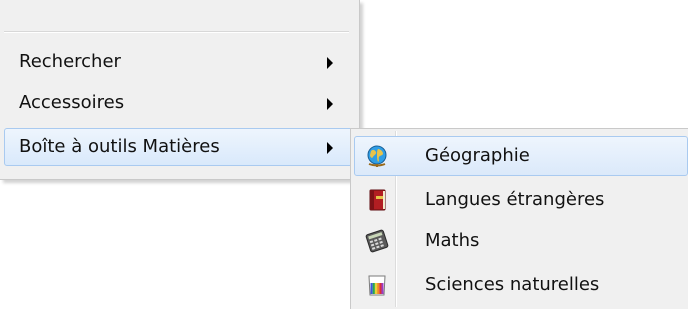  What do you see at coordinates (521, 241) in the screenshot?
I see `submenu-item-maths: Maths` at bounding box center [521, 241].